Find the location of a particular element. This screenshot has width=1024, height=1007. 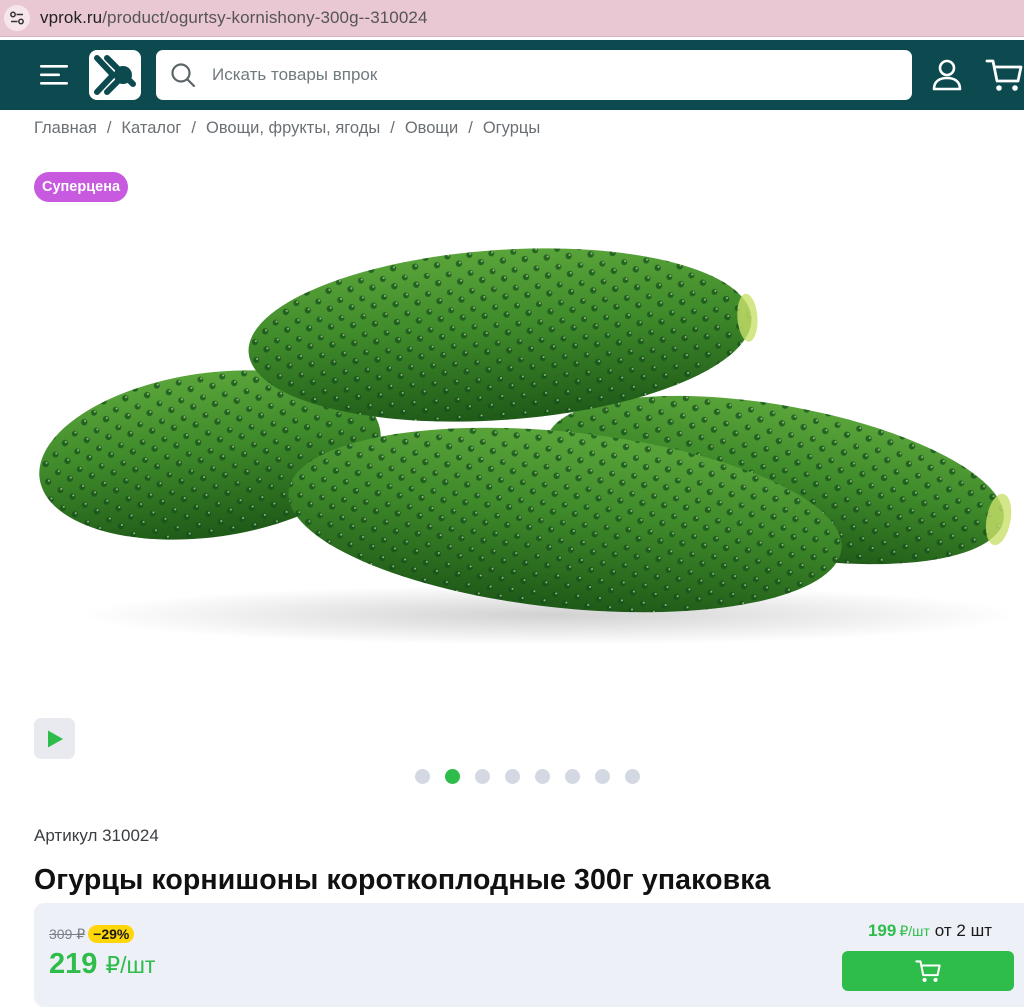

price-panel: 309 ₽ −29% 219 ₽/шт 199 ₽/шт от 2 шт is located at coordinates (529, 955).